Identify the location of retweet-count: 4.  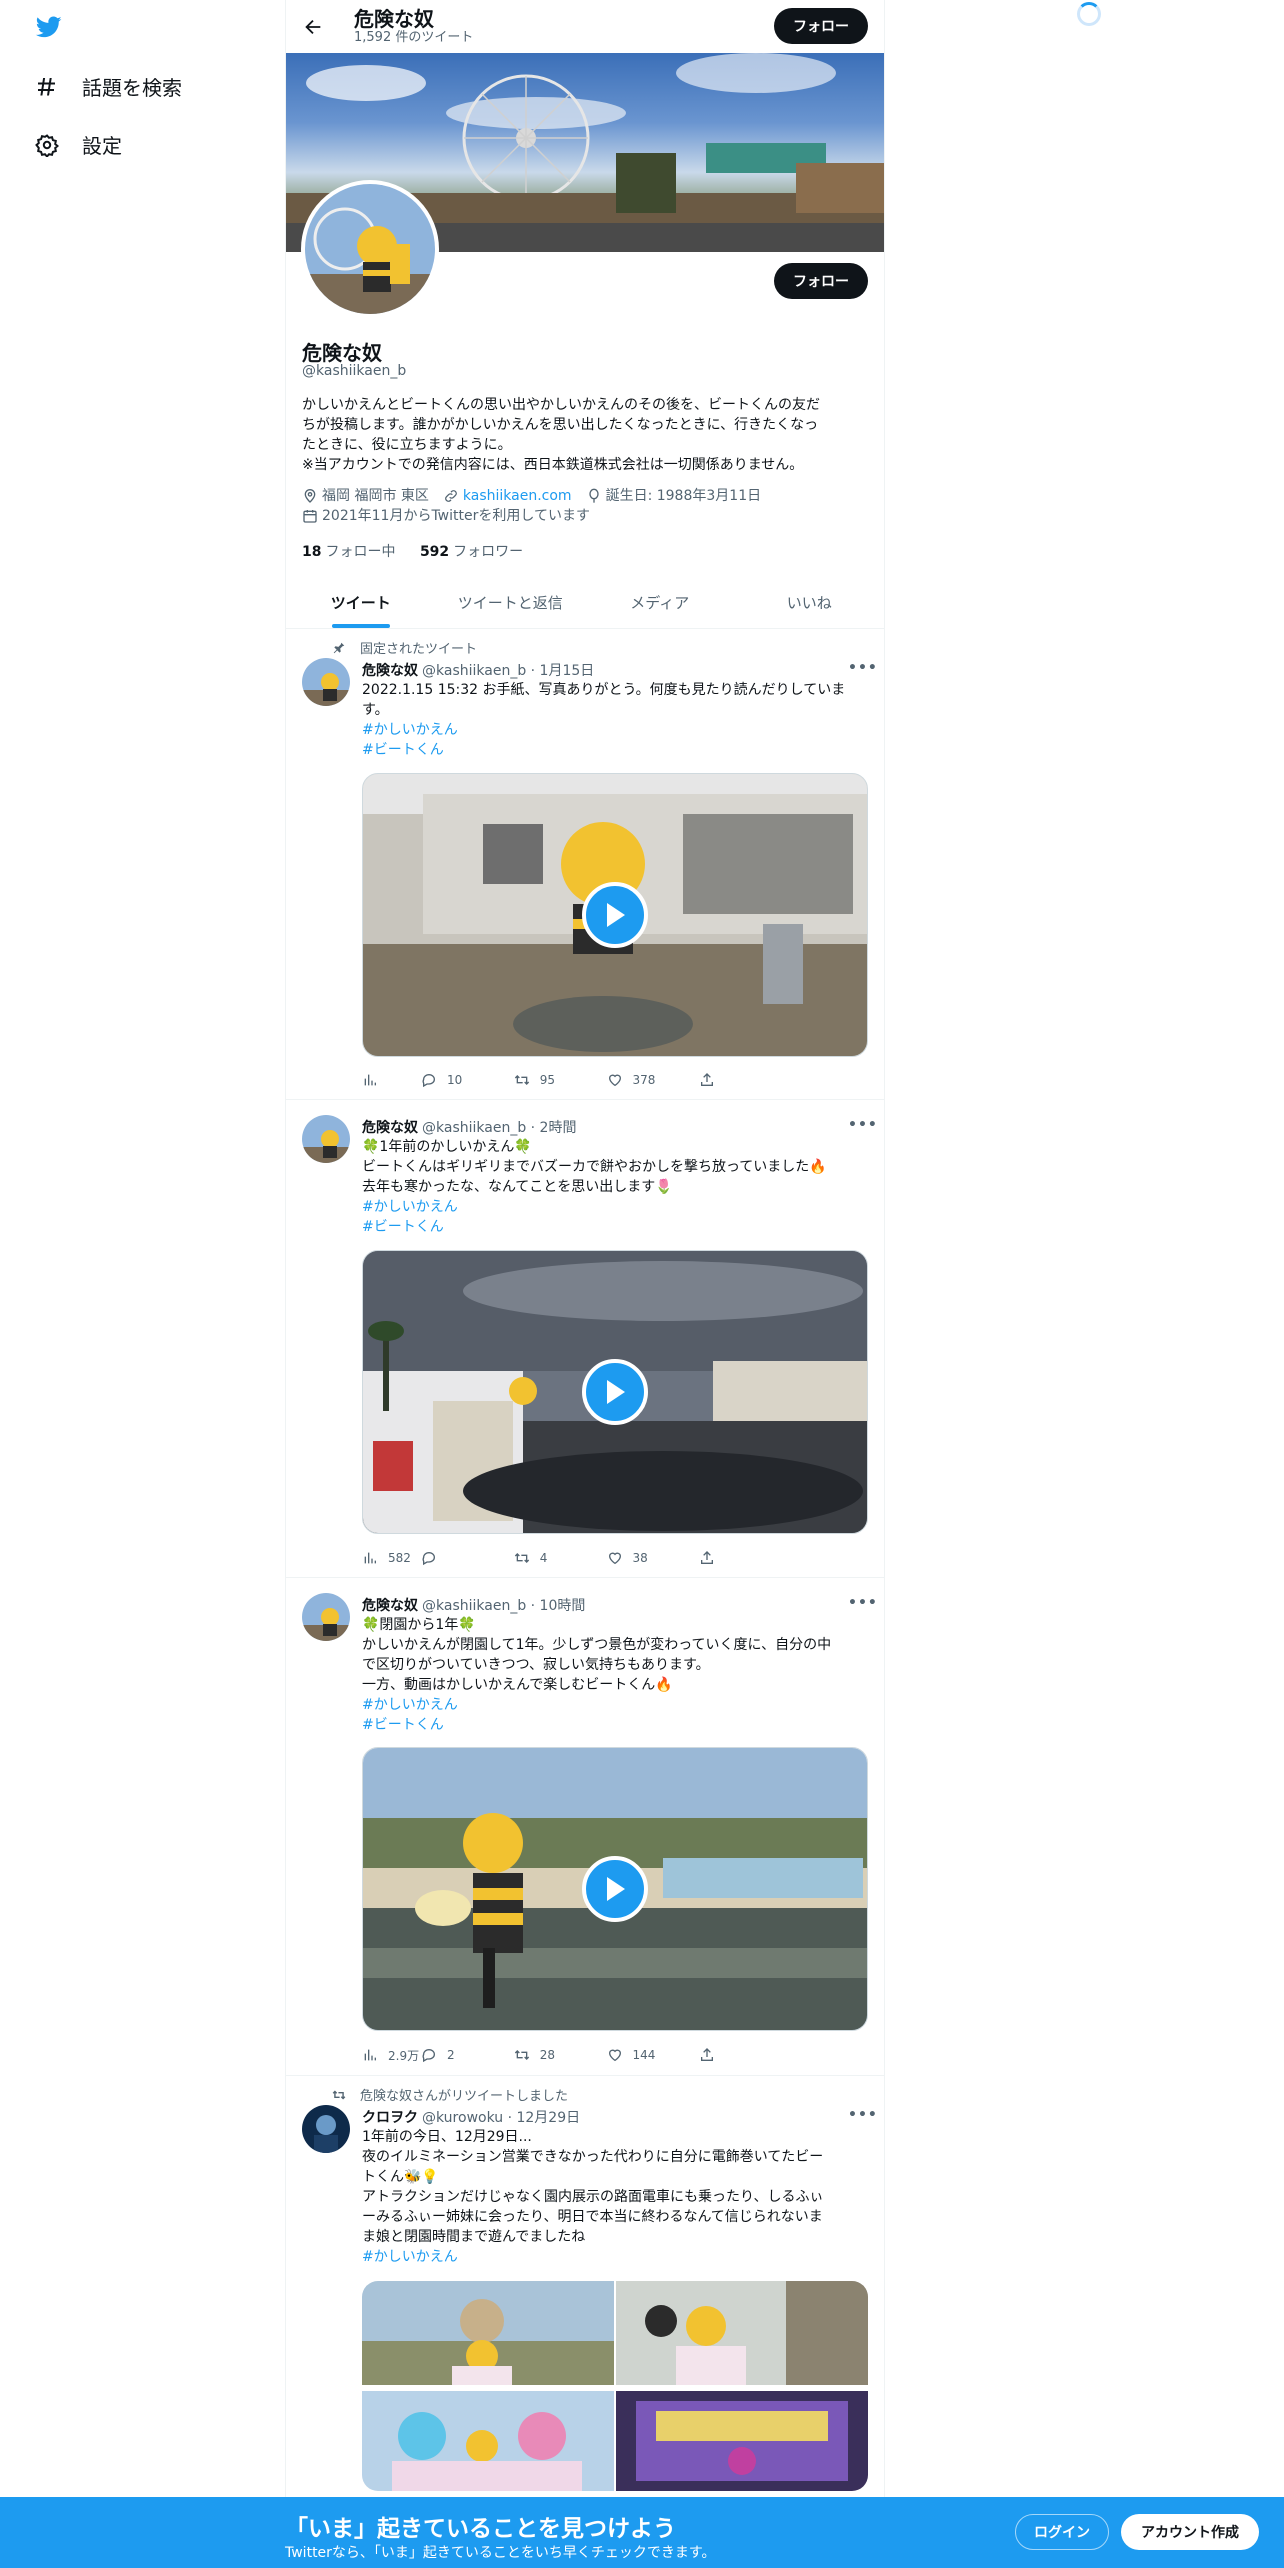
(543, 1558).